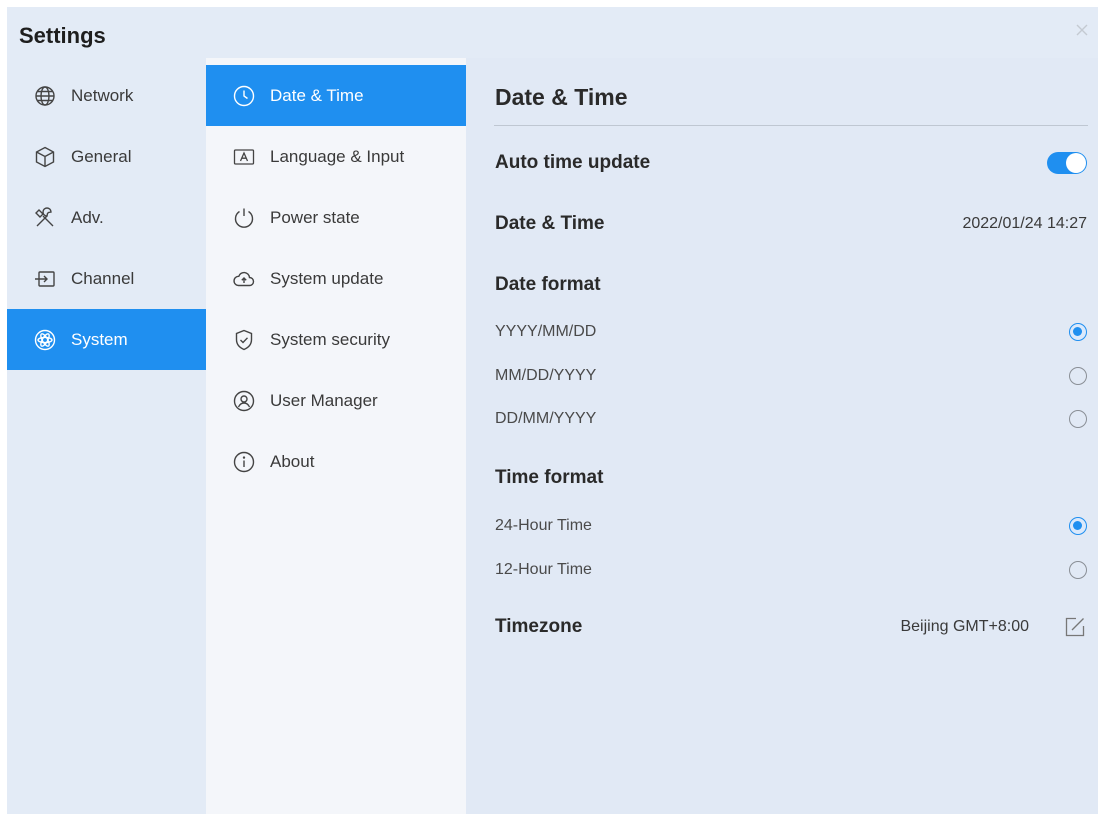 The height and width of the screenshot is (819, 1103). I want to click on time-format-option: 12-Hour Time, so click(791, 570).